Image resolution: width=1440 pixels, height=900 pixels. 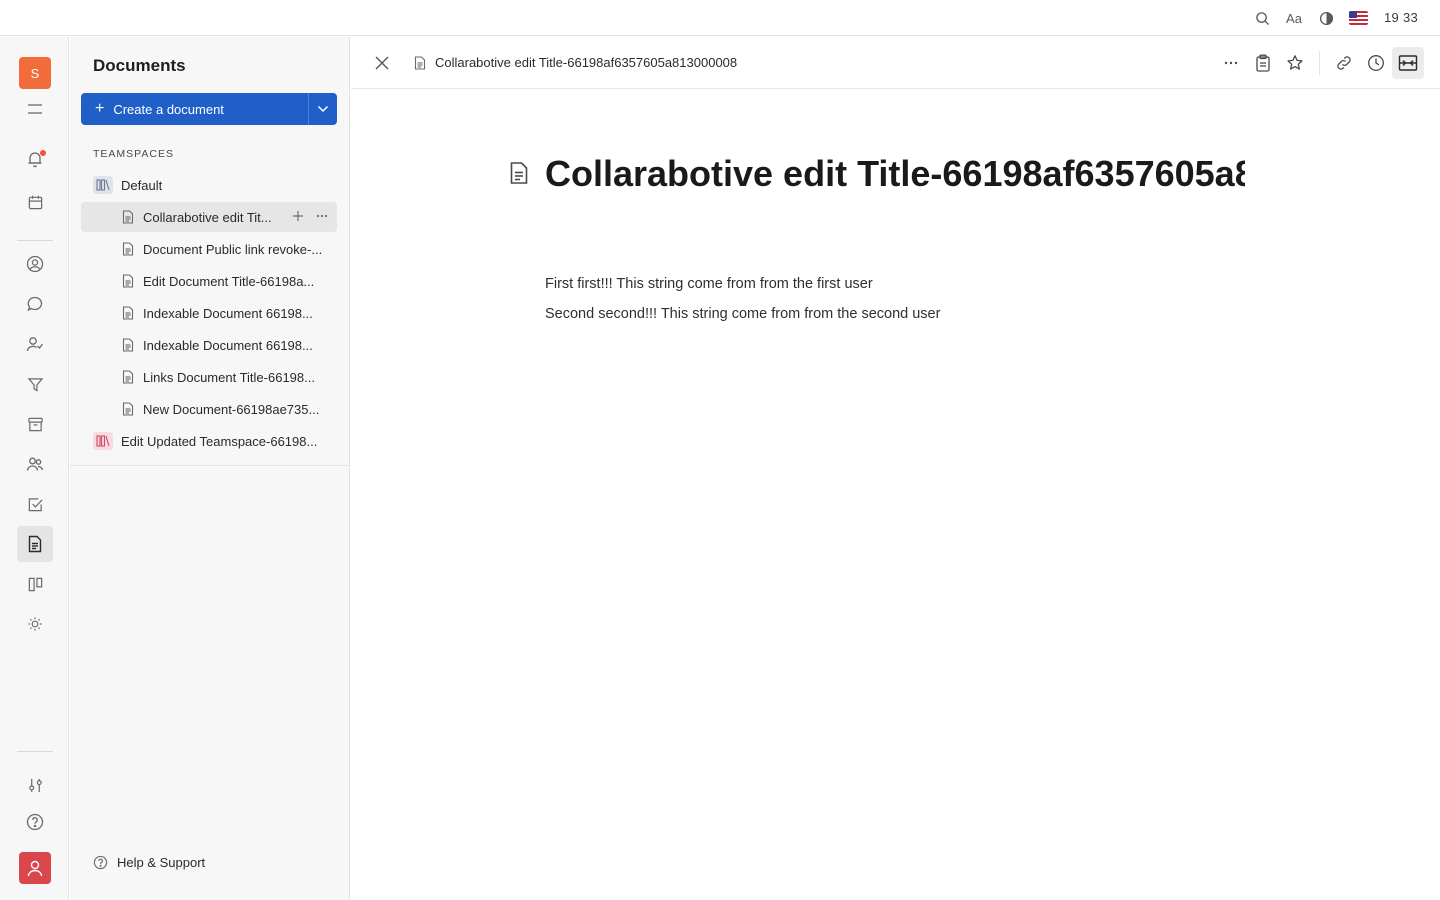 I want to click on teamspace-label: Default, so click(x=142, y=185).